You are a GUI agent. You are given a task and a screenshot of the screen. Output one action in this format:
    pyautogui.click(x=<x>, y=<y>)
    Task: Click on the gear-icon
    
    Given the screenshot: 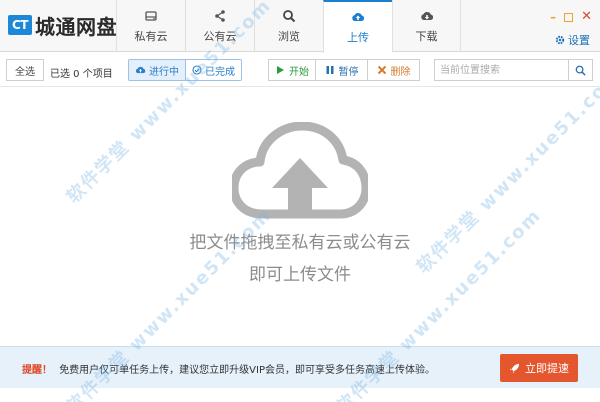 What is the action you would take?
    pyautogui.click(x=560, y=40)
    